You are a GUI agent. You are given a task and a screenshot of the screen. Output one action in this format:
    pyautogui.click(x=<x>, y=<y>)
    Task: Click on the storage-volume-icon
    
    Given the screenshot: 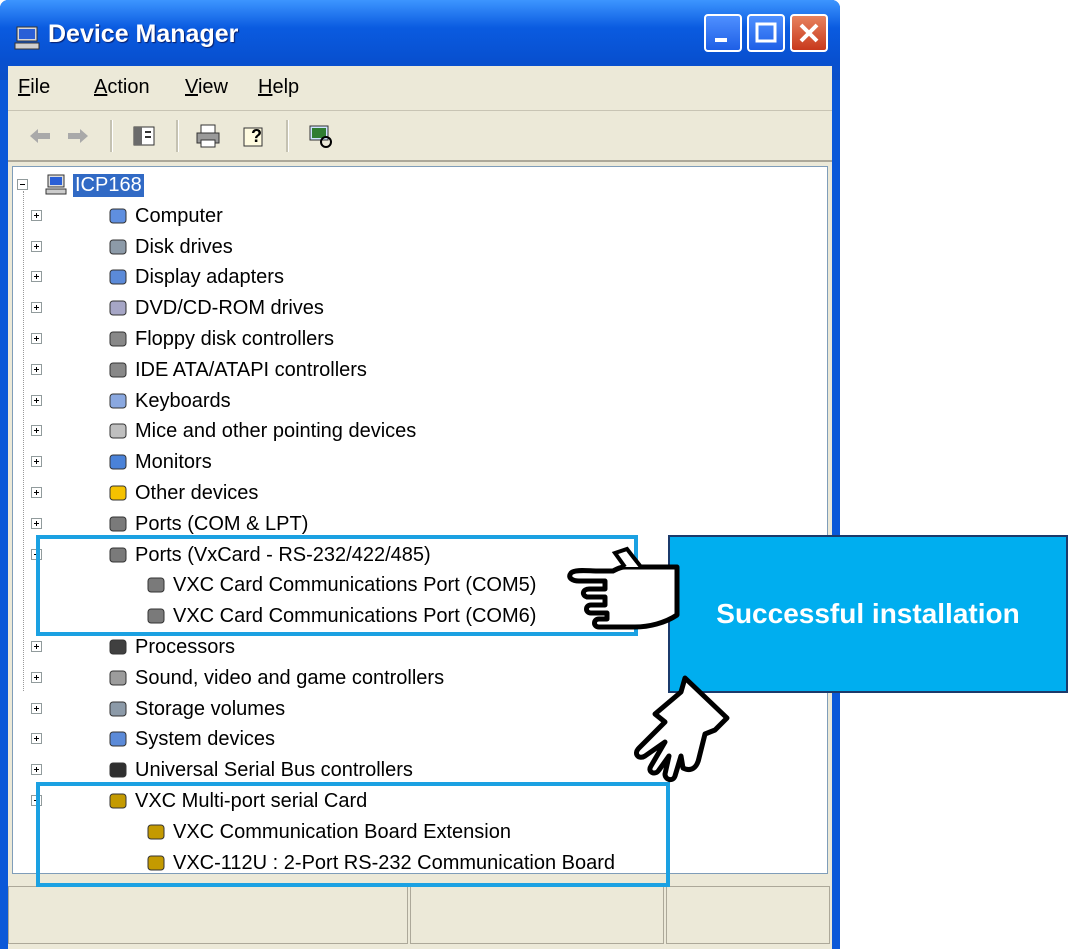 What is the action you would take?
    pyautogui.click(x=118, y=709)
    